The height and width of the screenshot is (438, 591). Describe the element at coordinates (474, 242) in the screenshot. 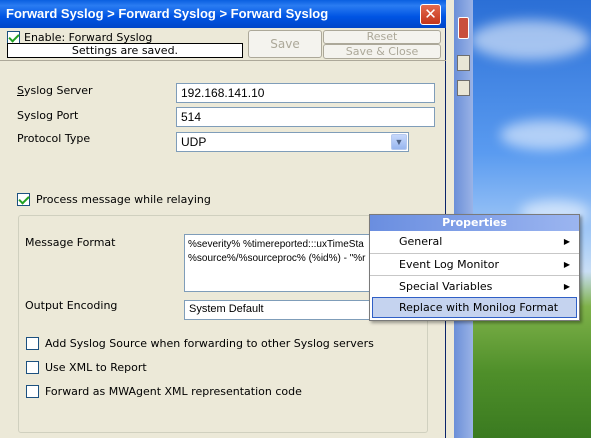

I see `menu-item-general: General ▶` at that location.